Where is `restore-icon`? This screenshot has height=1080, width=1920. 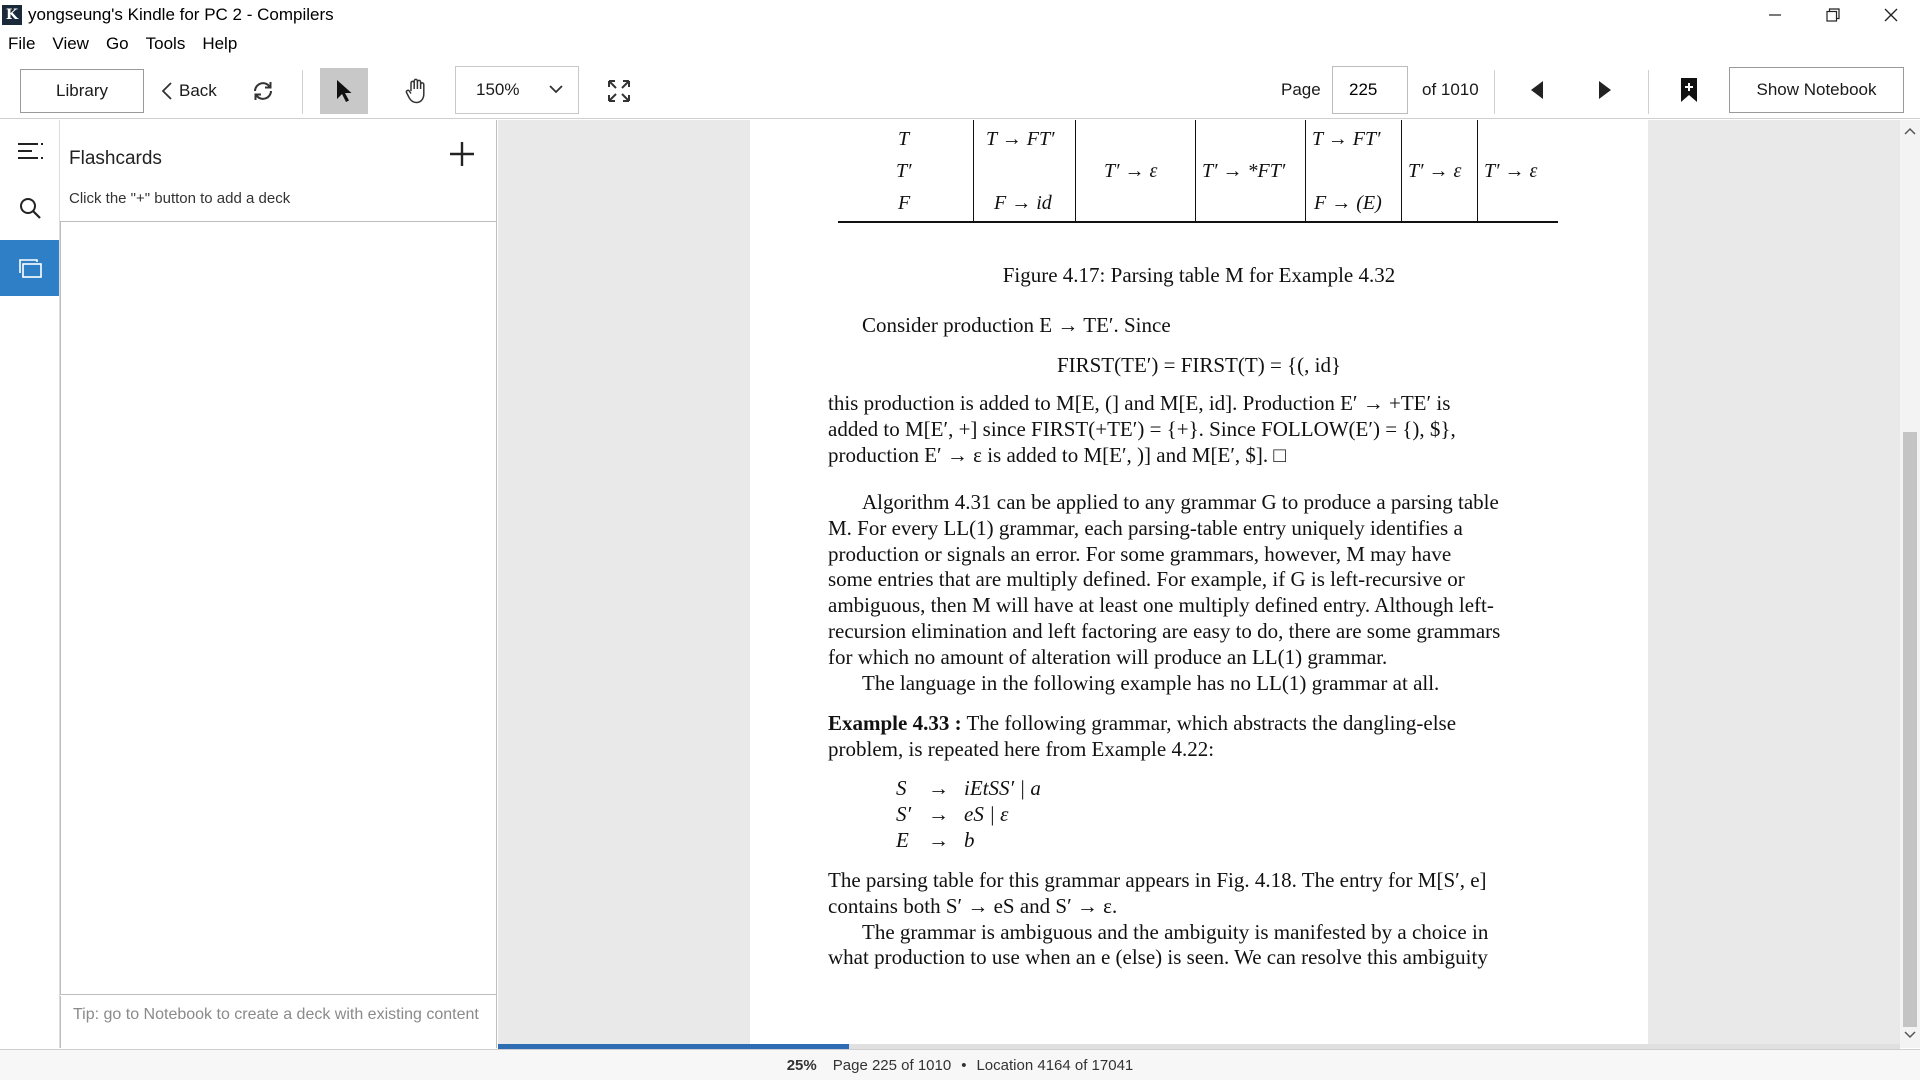 restore-icon is located at coordinates (1833, 15).